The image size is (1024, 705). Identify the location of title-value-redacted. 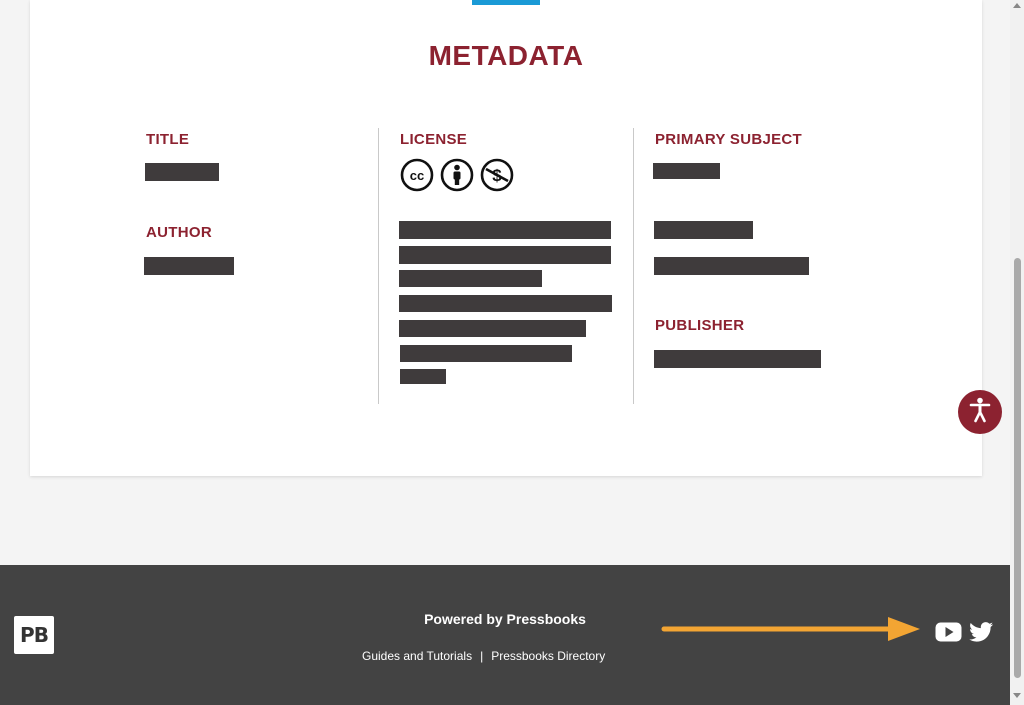
(182, 172).